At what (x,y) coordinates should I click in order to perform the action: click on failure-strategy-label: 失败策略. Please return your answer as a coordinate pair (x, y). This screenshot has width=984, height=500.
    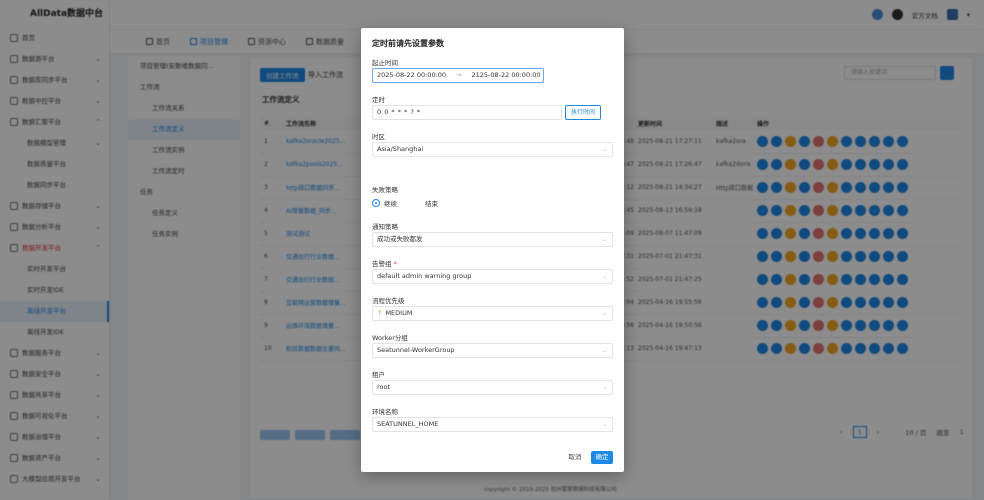
    Looking at the image, I should click on (385, 190).